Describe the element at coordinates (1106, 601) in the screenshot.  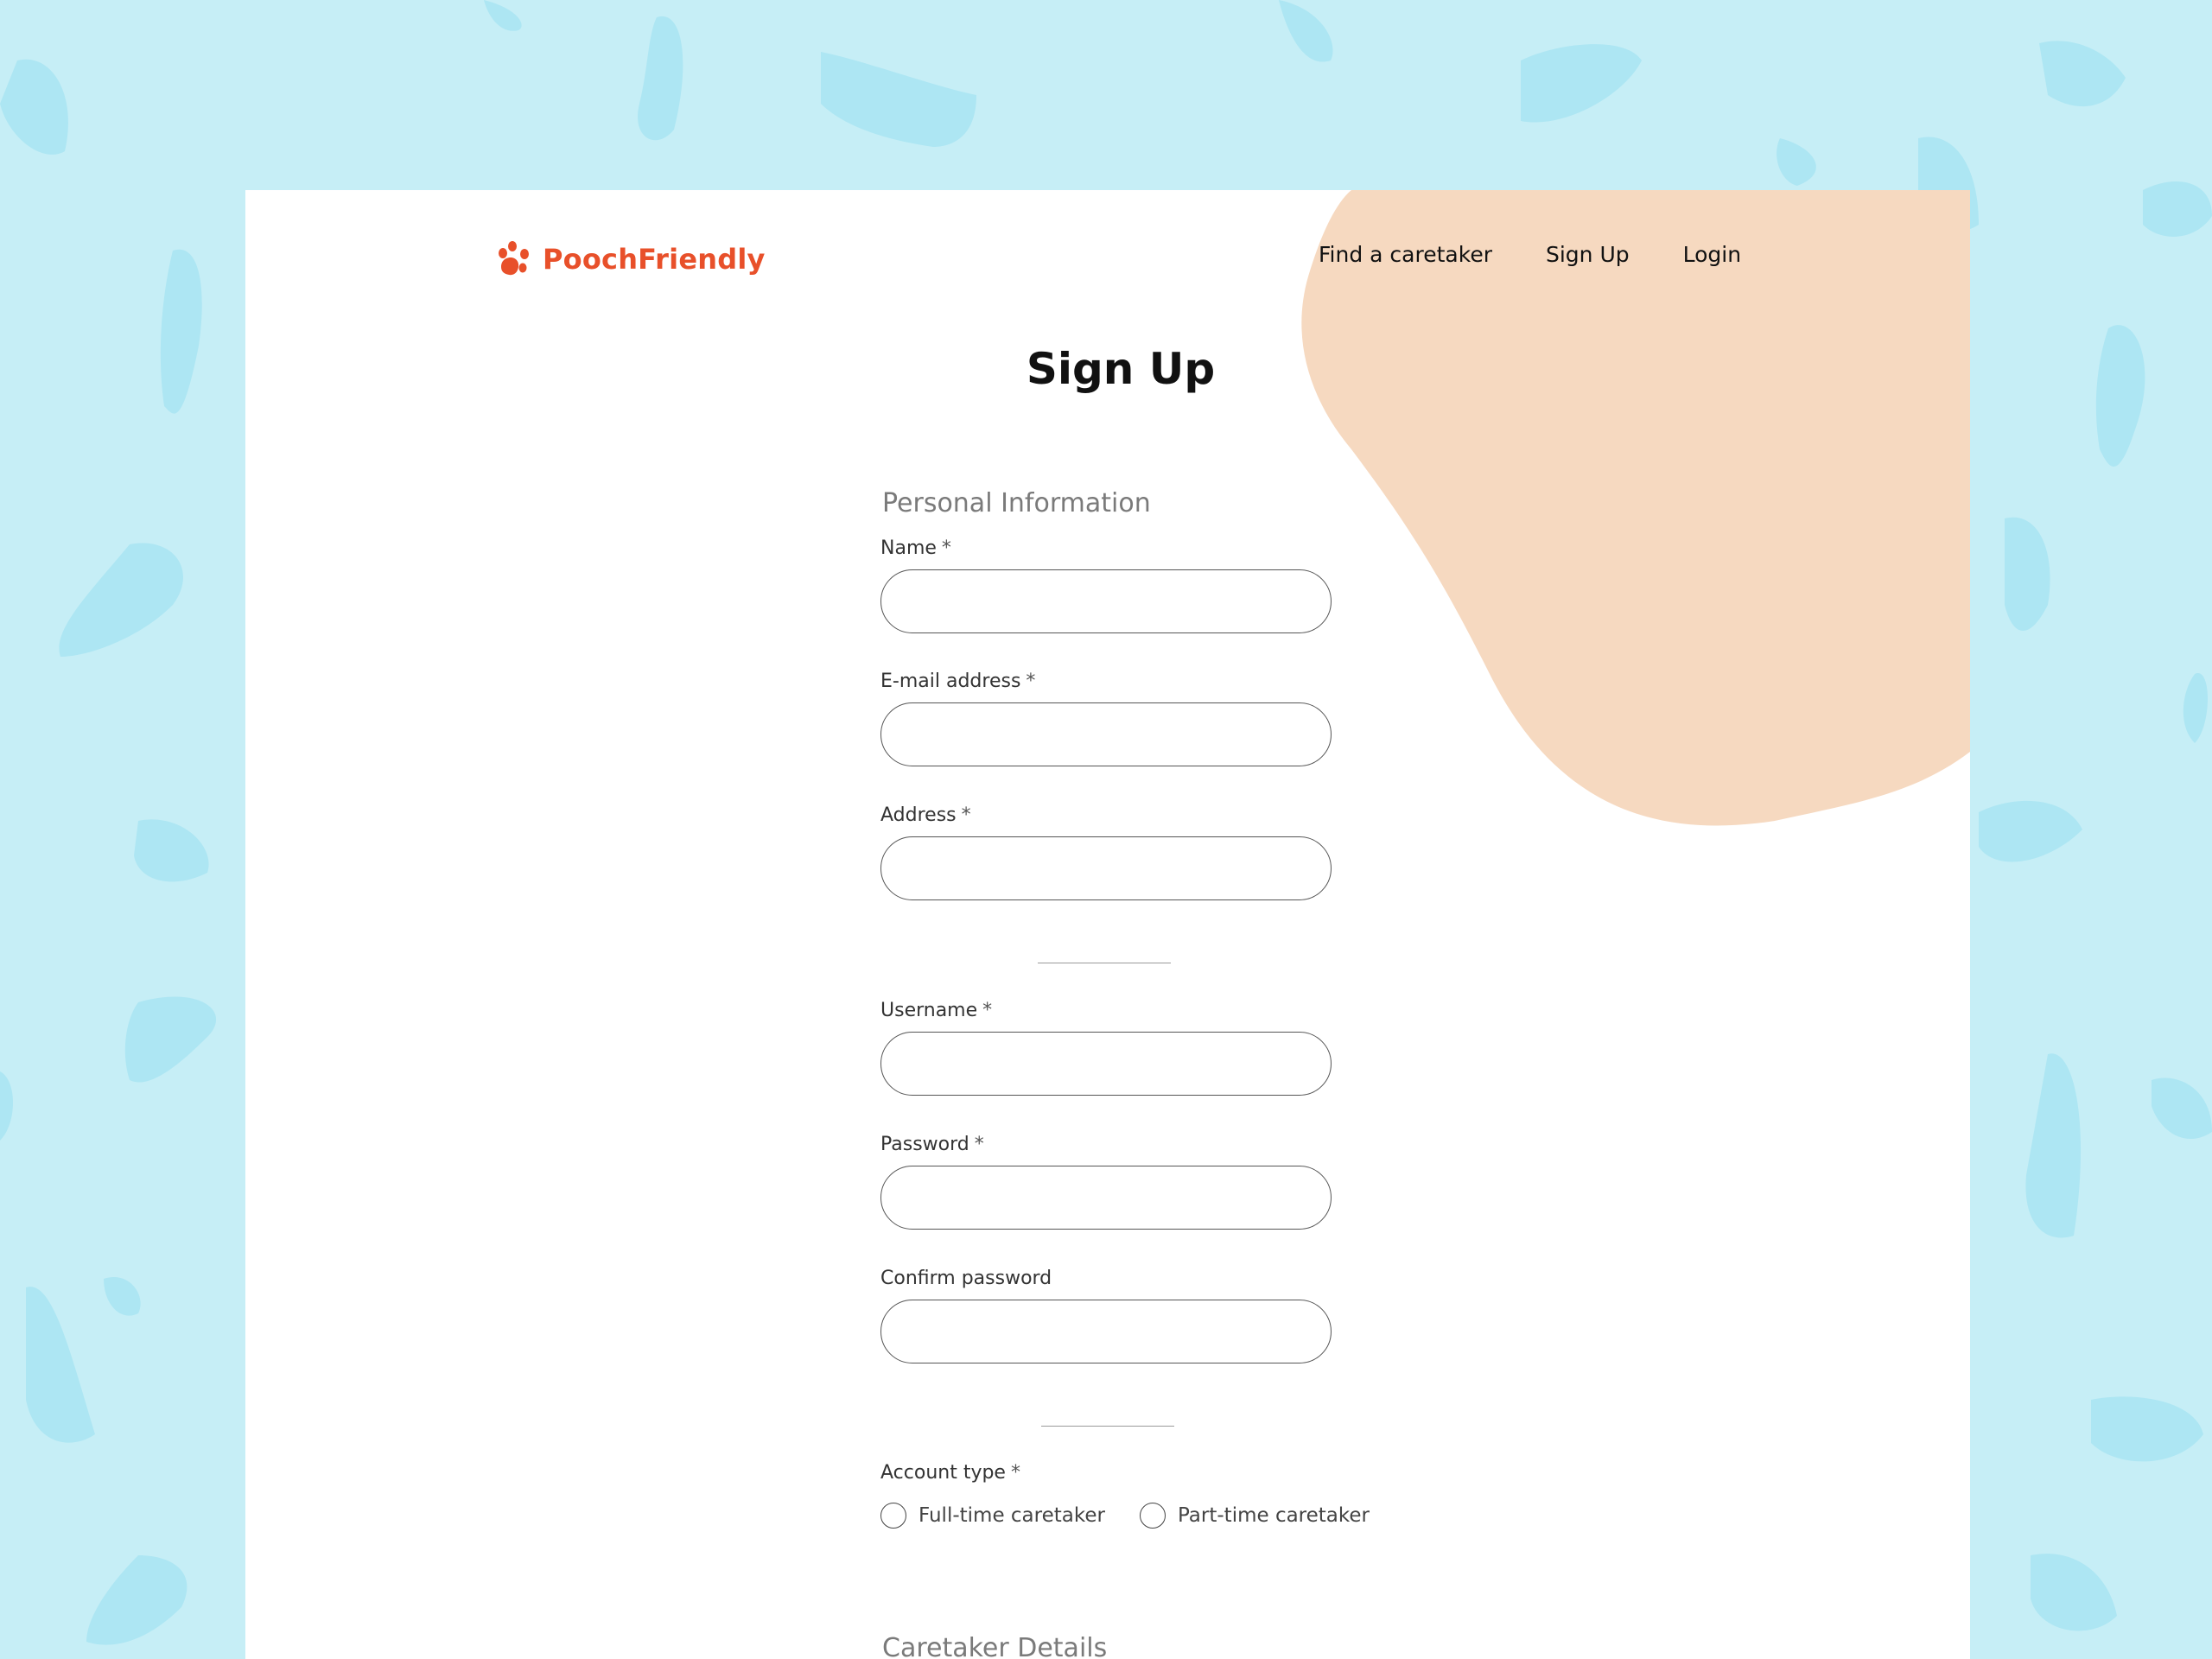
I see `name-input` at that location.